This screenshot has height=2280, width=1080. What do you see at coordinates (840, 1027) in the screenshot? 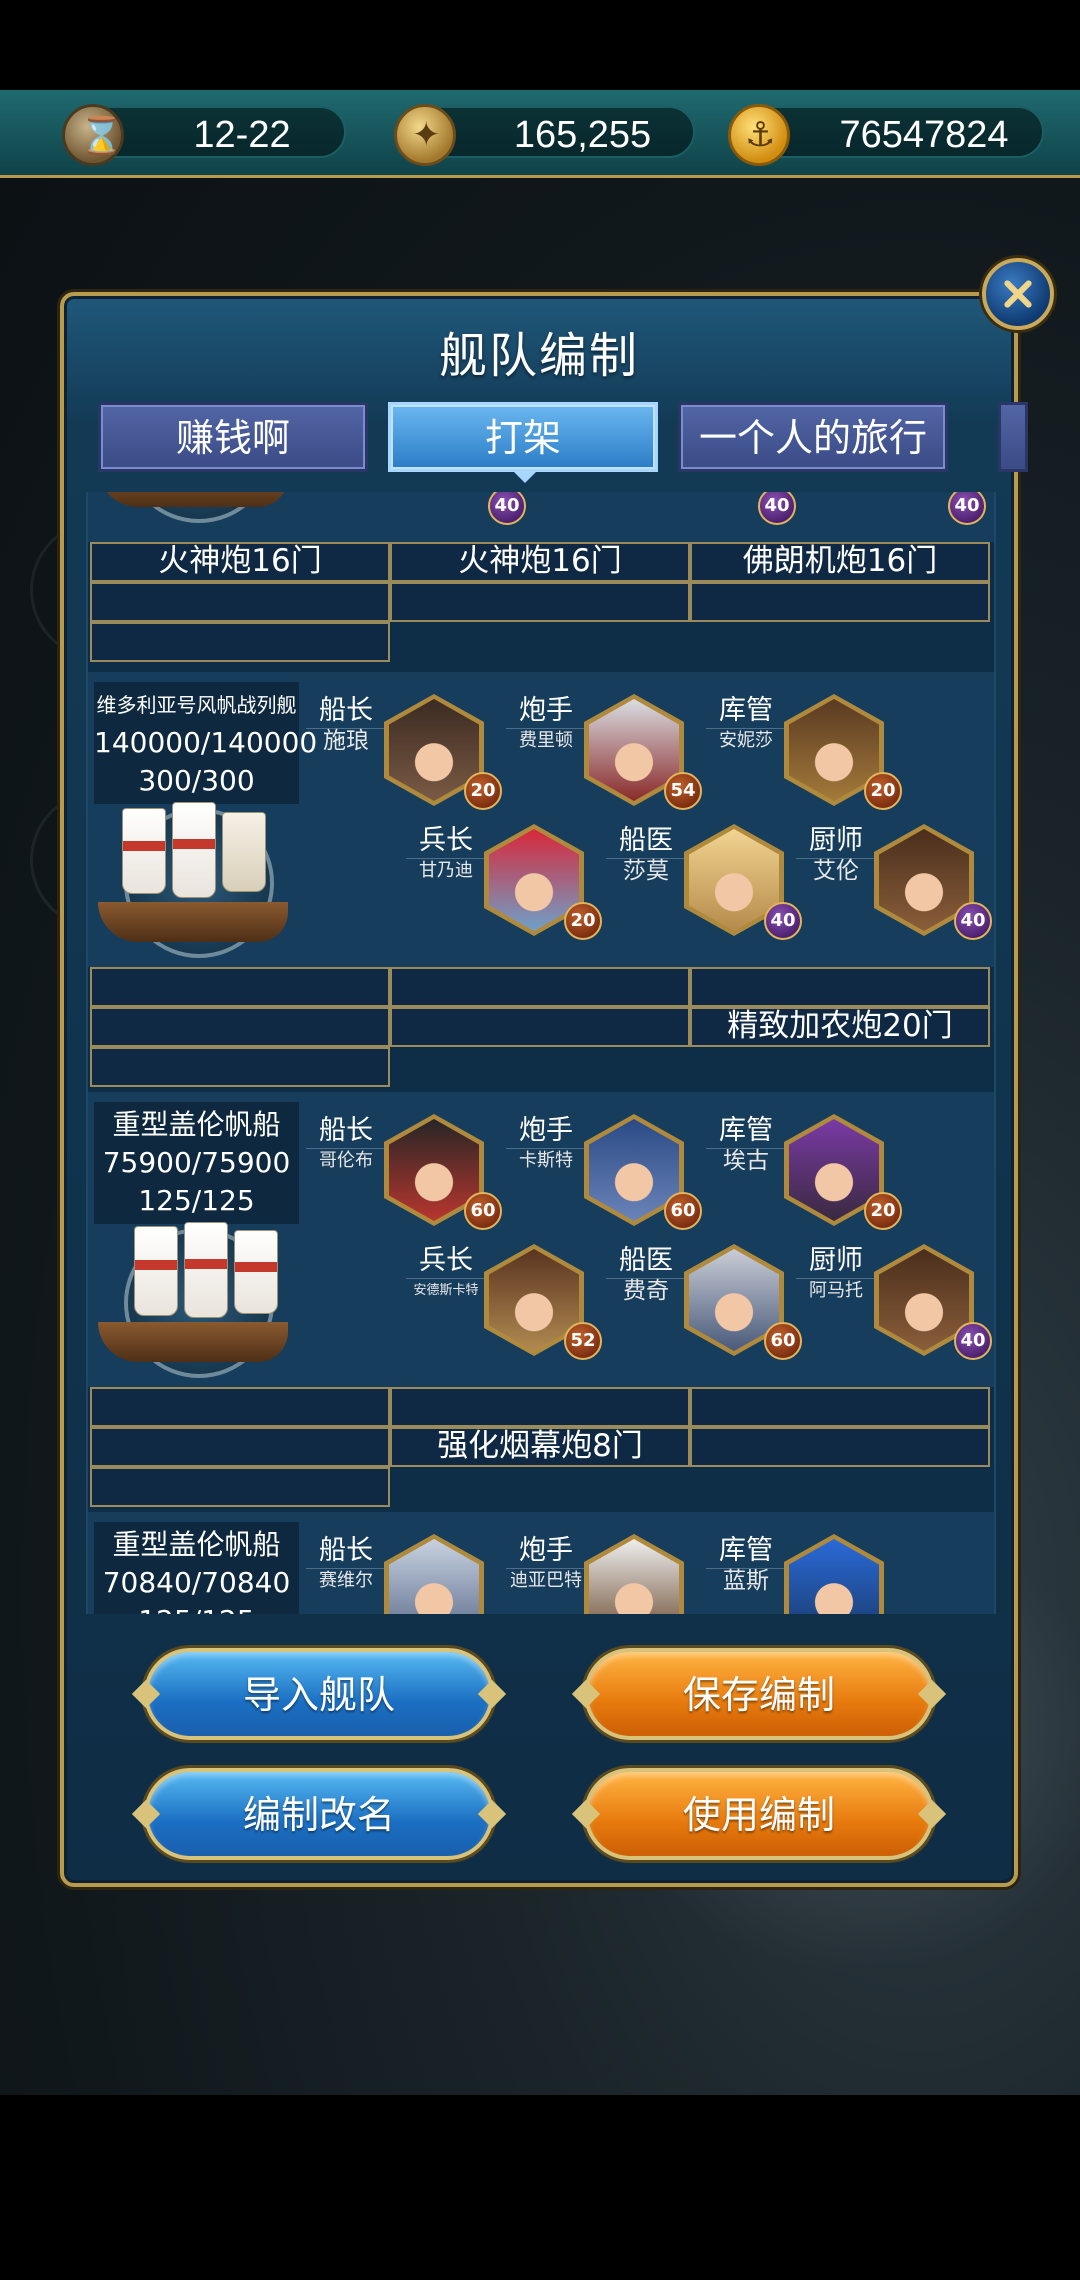
I see `cannon-slot: 精致加农炮20门` at bounding box center [840, 1027].